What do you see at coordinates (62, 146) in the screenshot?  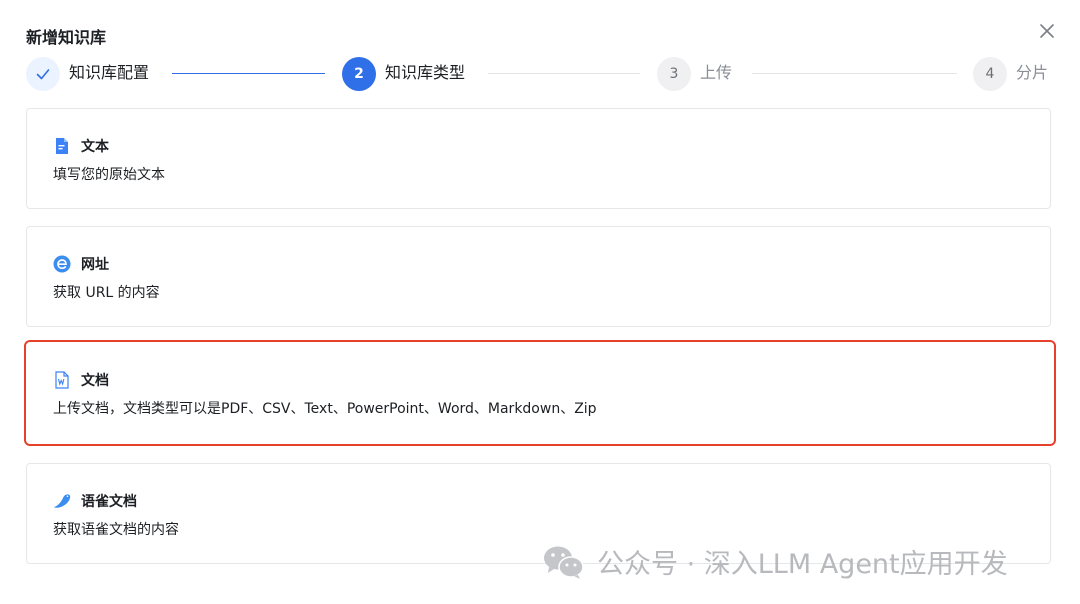 I see `text-file-icon` at bounding box center [62, 146].